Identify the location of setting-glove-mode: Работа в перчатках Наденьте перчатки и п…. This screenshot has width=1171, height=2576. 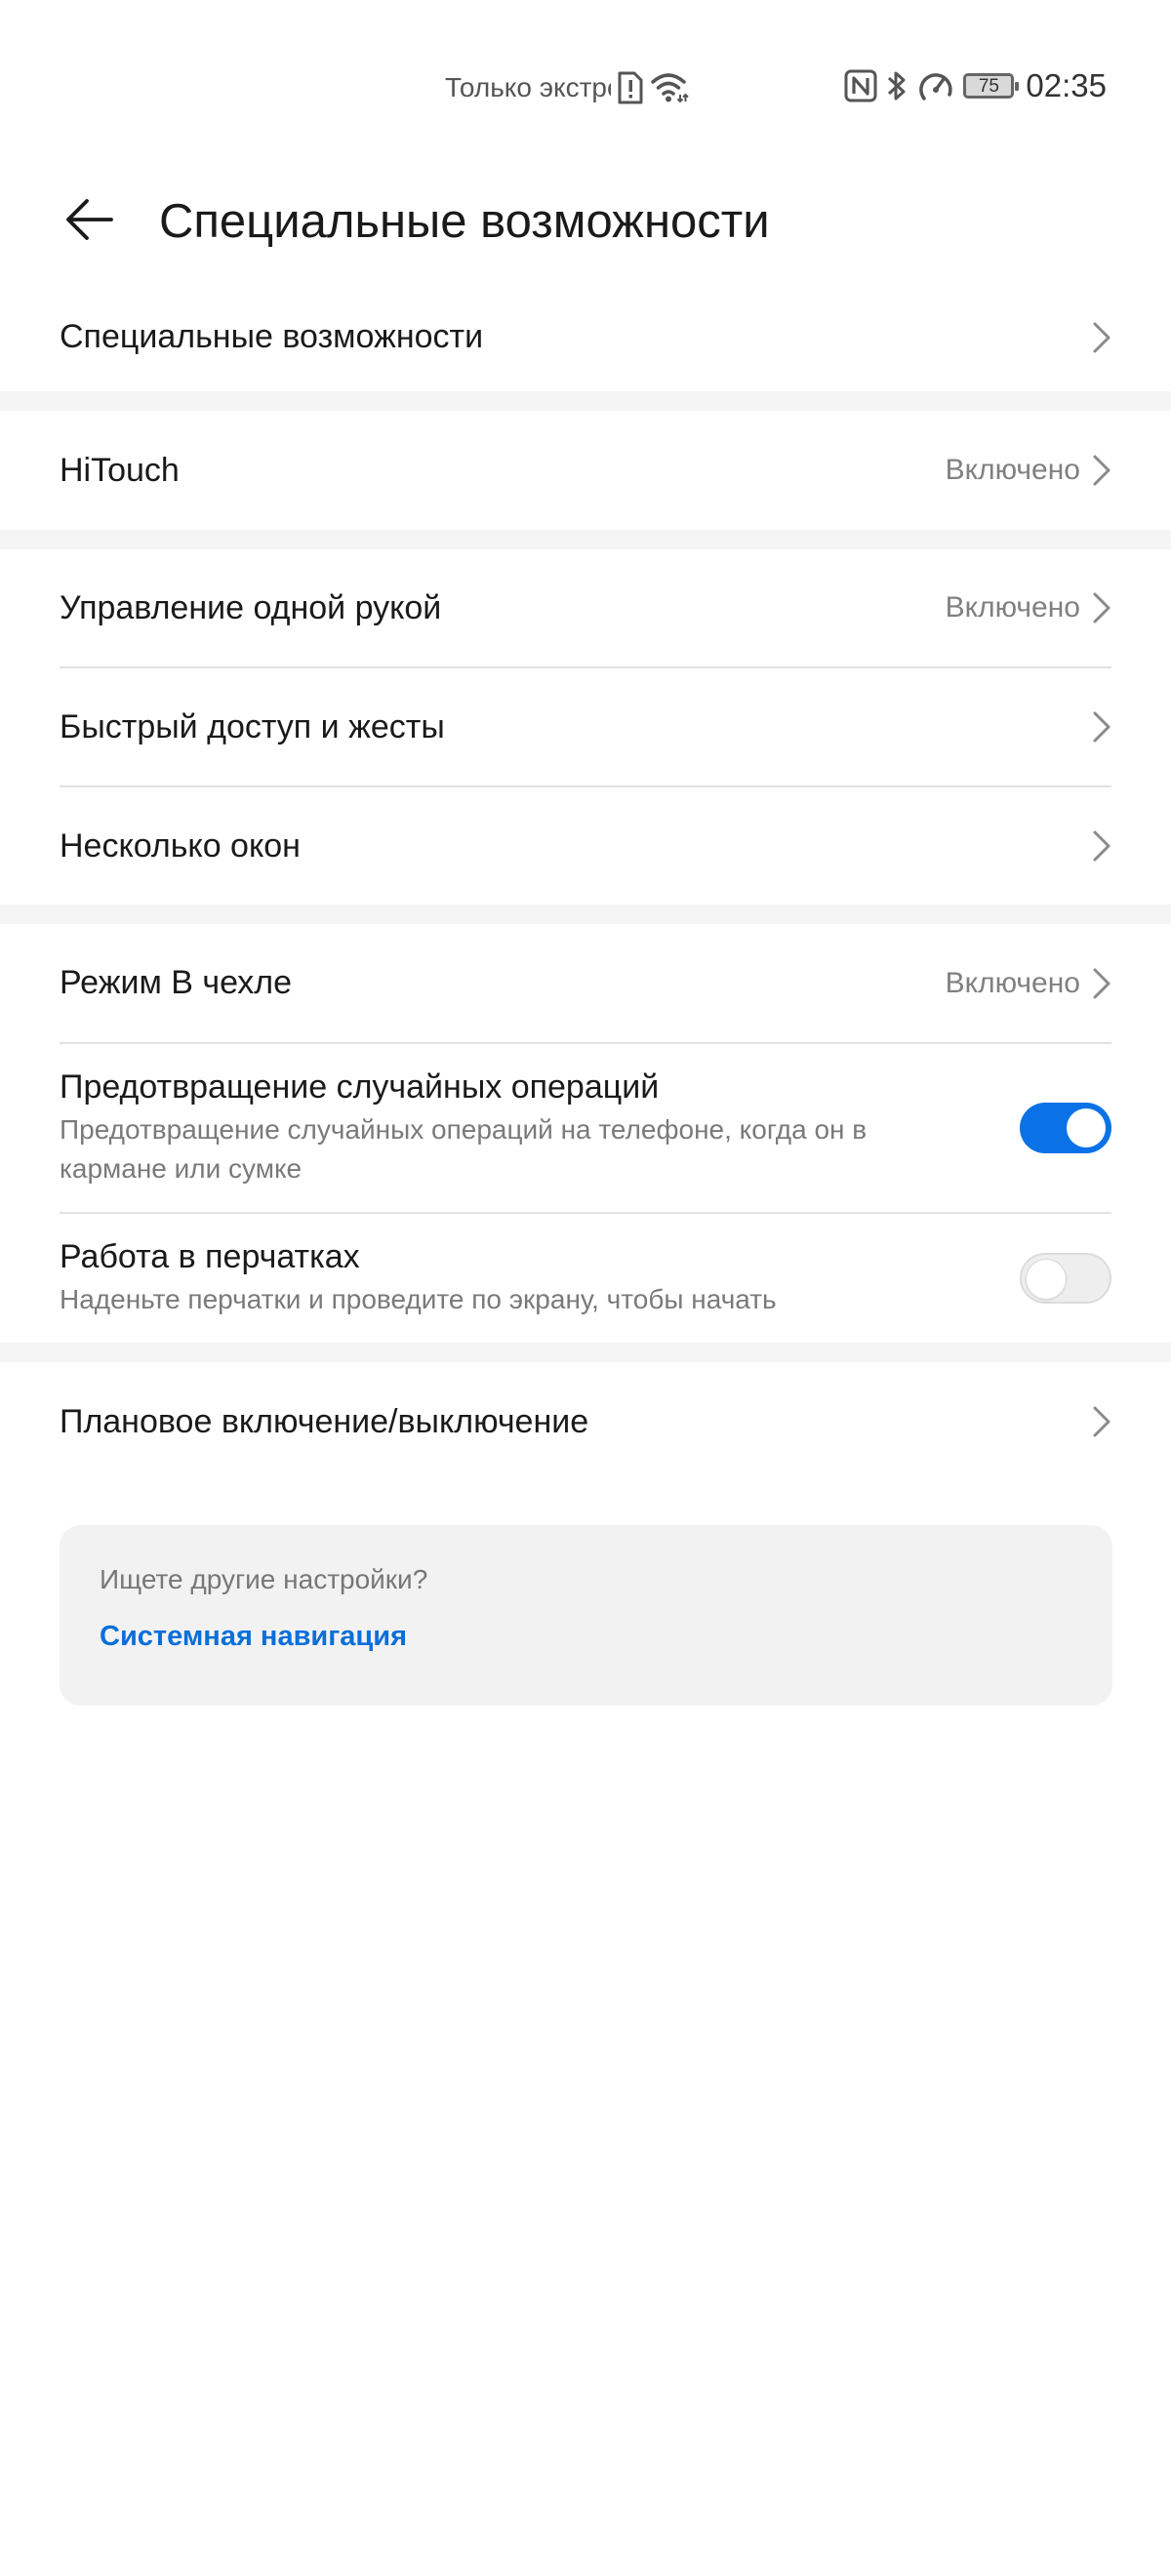
(585, 1277).